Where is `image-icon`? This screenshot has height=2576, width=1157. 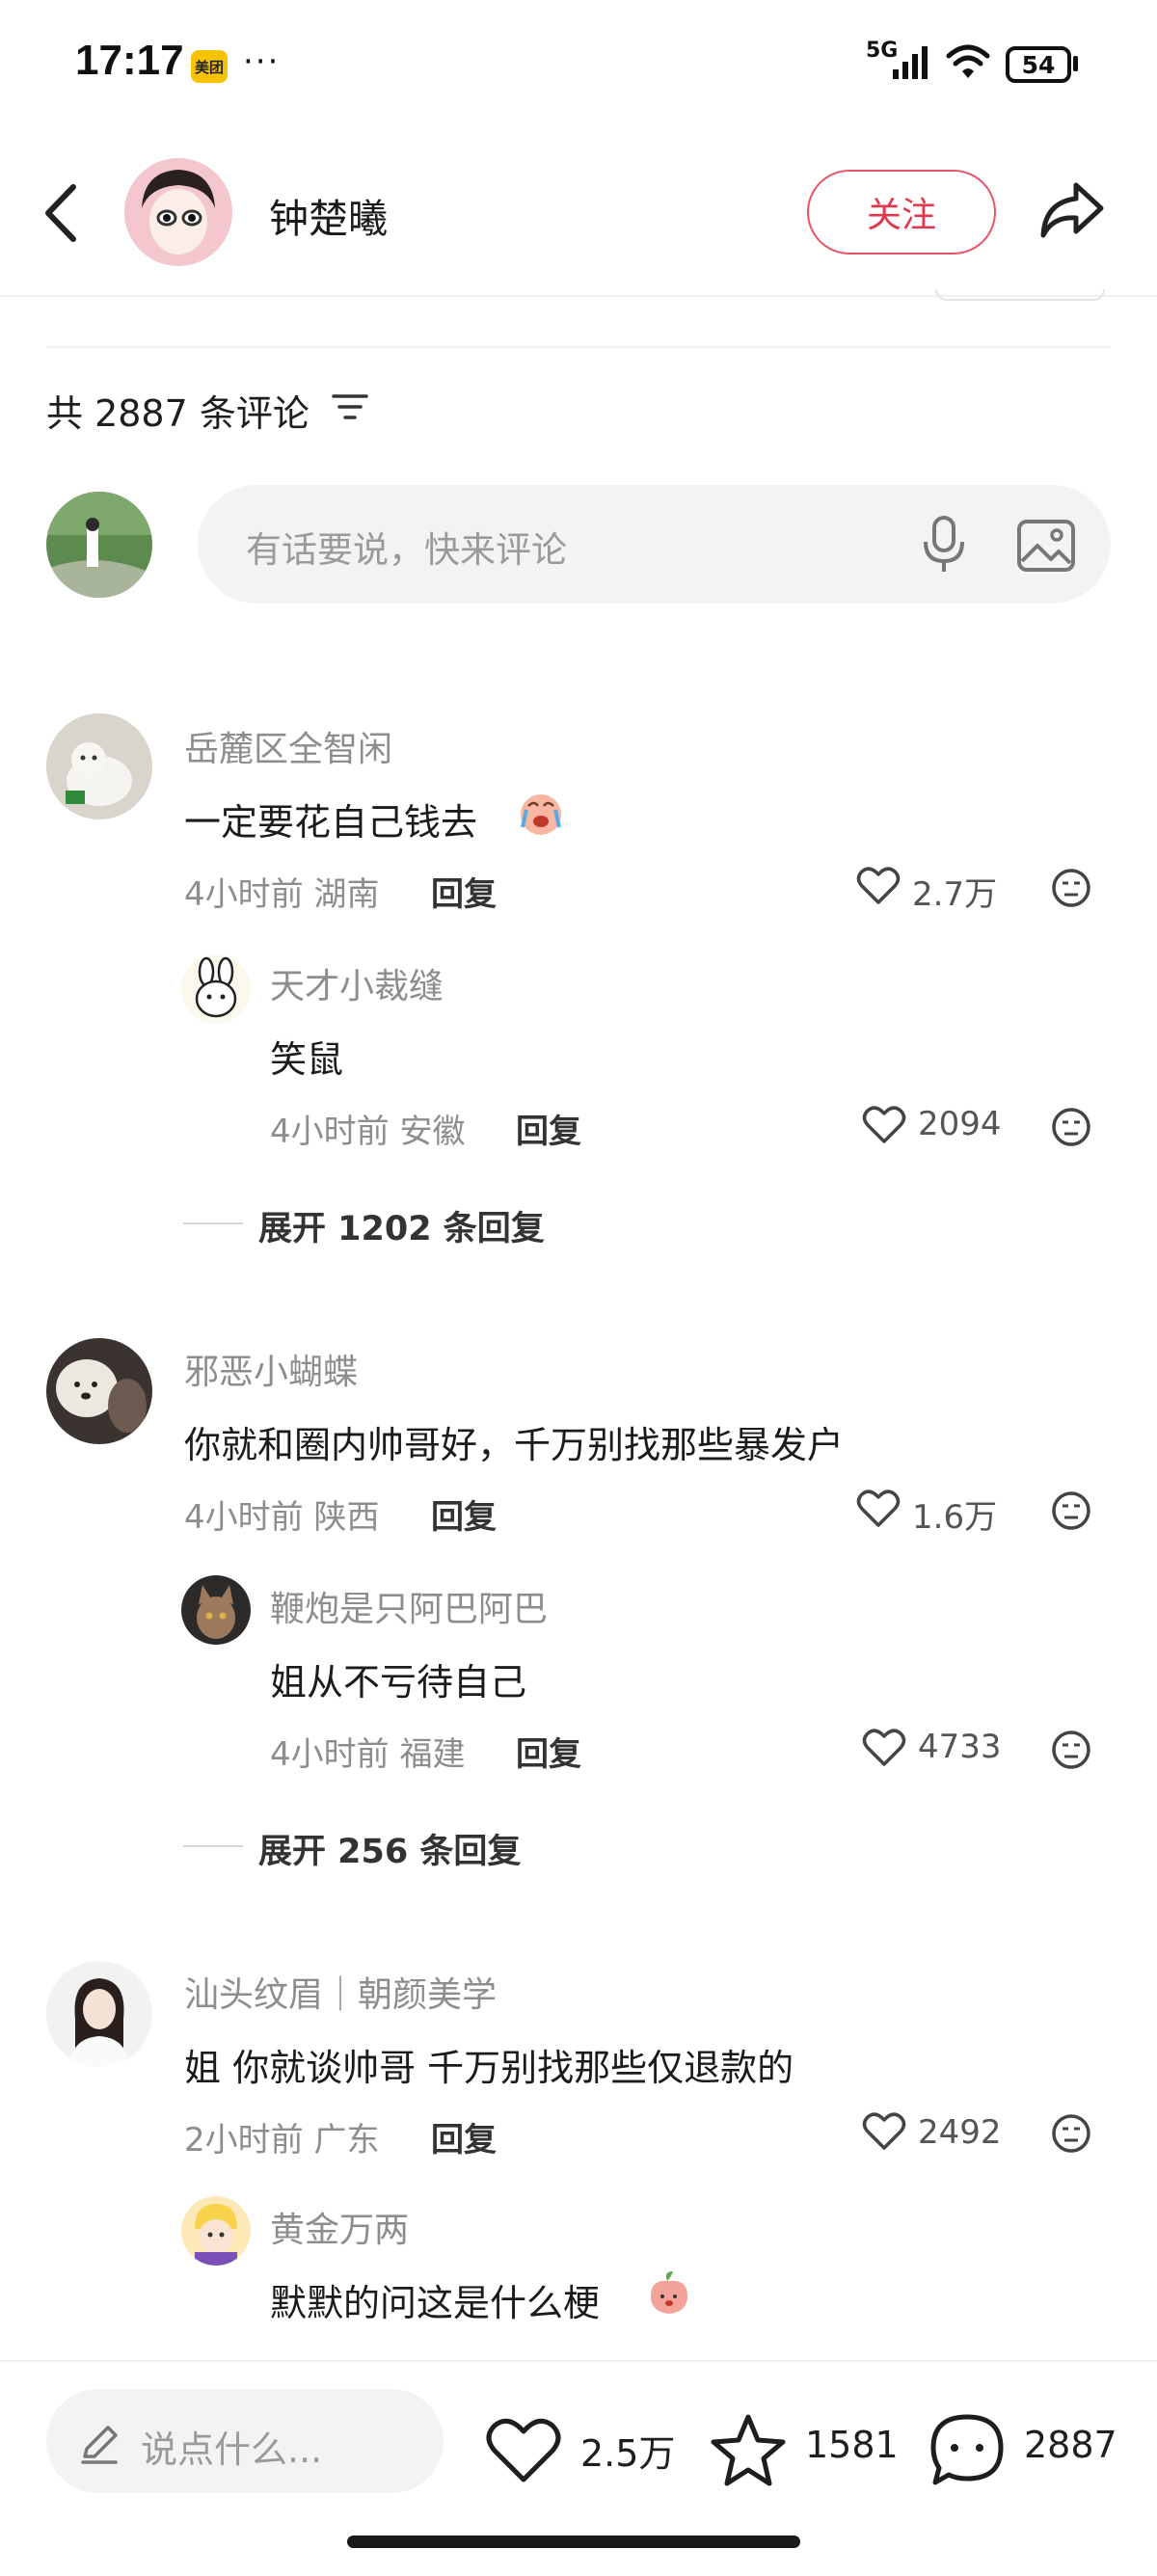
image-icon is located at coordinates (1046, 546).